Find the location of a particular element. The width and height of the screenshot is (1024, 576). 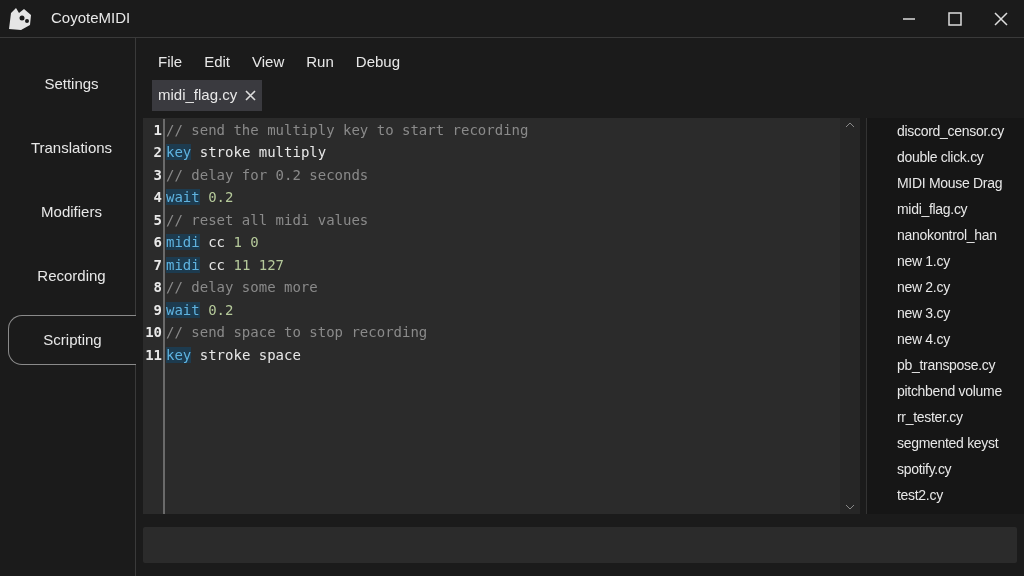

line-number: 11 is located at coordinates (153, 355).